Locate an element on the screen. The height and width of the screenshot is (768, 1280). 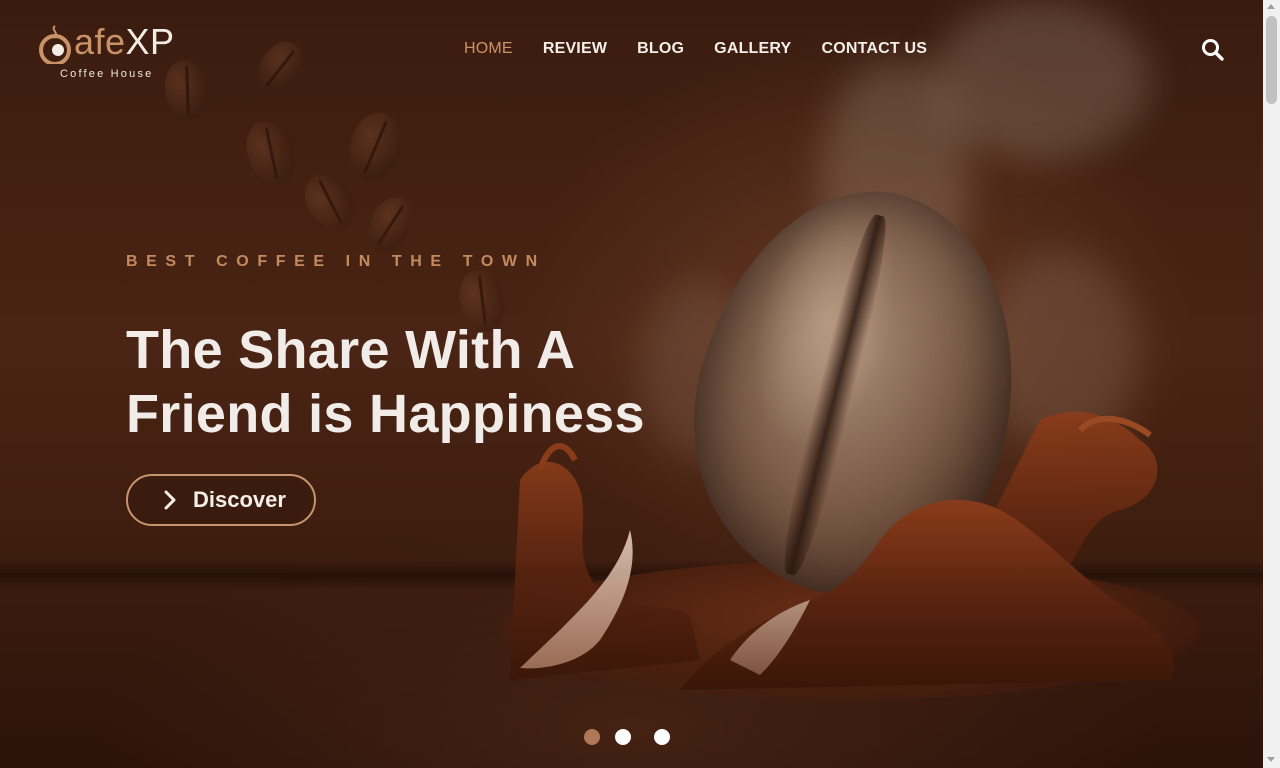
hero-headline-line-1: The Share With A is located at coordinates (351, 350).